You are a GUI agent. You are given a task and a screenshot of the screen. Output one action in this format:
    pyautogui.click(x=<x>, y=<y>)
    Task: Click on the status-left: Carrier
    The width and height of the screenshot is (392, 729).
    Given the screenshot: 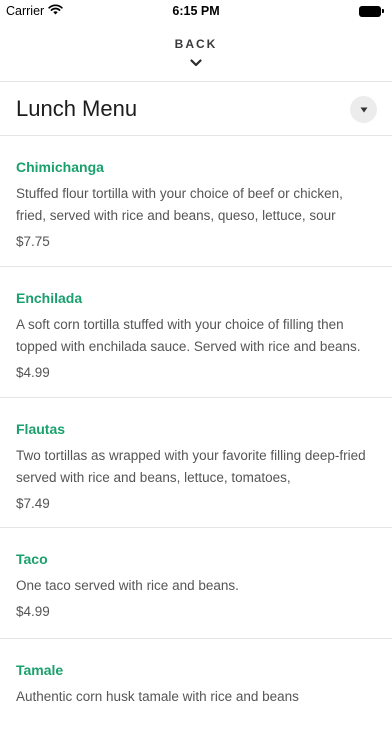 What is the action you would take?
    pyautogui.click(x=34, y=11)
    